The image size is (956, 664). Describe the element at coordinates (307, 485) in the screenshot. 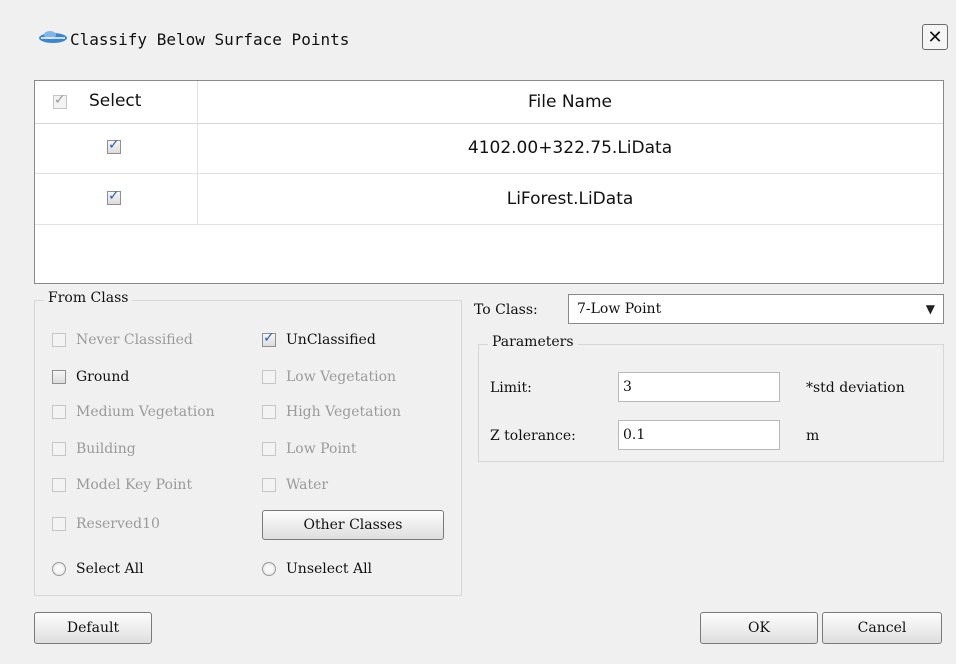

I see `water-label: Water` at that location.